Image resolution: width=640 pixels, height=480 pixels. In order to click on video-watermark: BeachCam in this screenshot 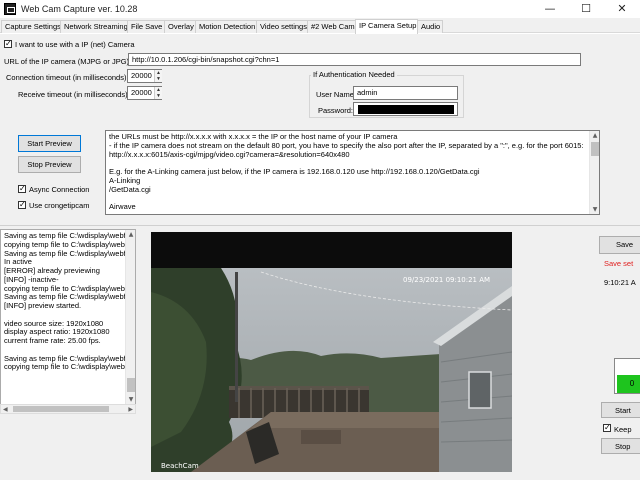, I will do `click(180, 466)`.